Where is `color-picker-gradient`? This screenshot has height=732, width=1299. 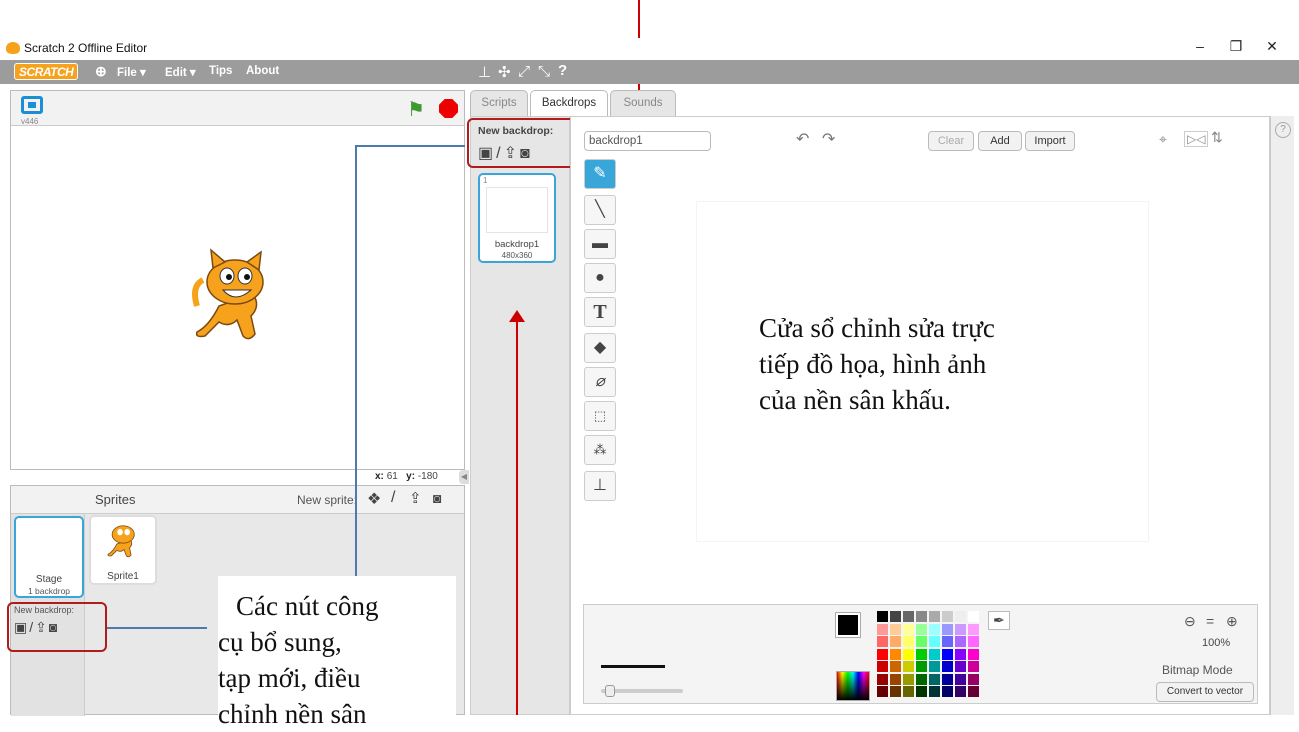
color-picker-gradient is located at coordinates (853, 686).